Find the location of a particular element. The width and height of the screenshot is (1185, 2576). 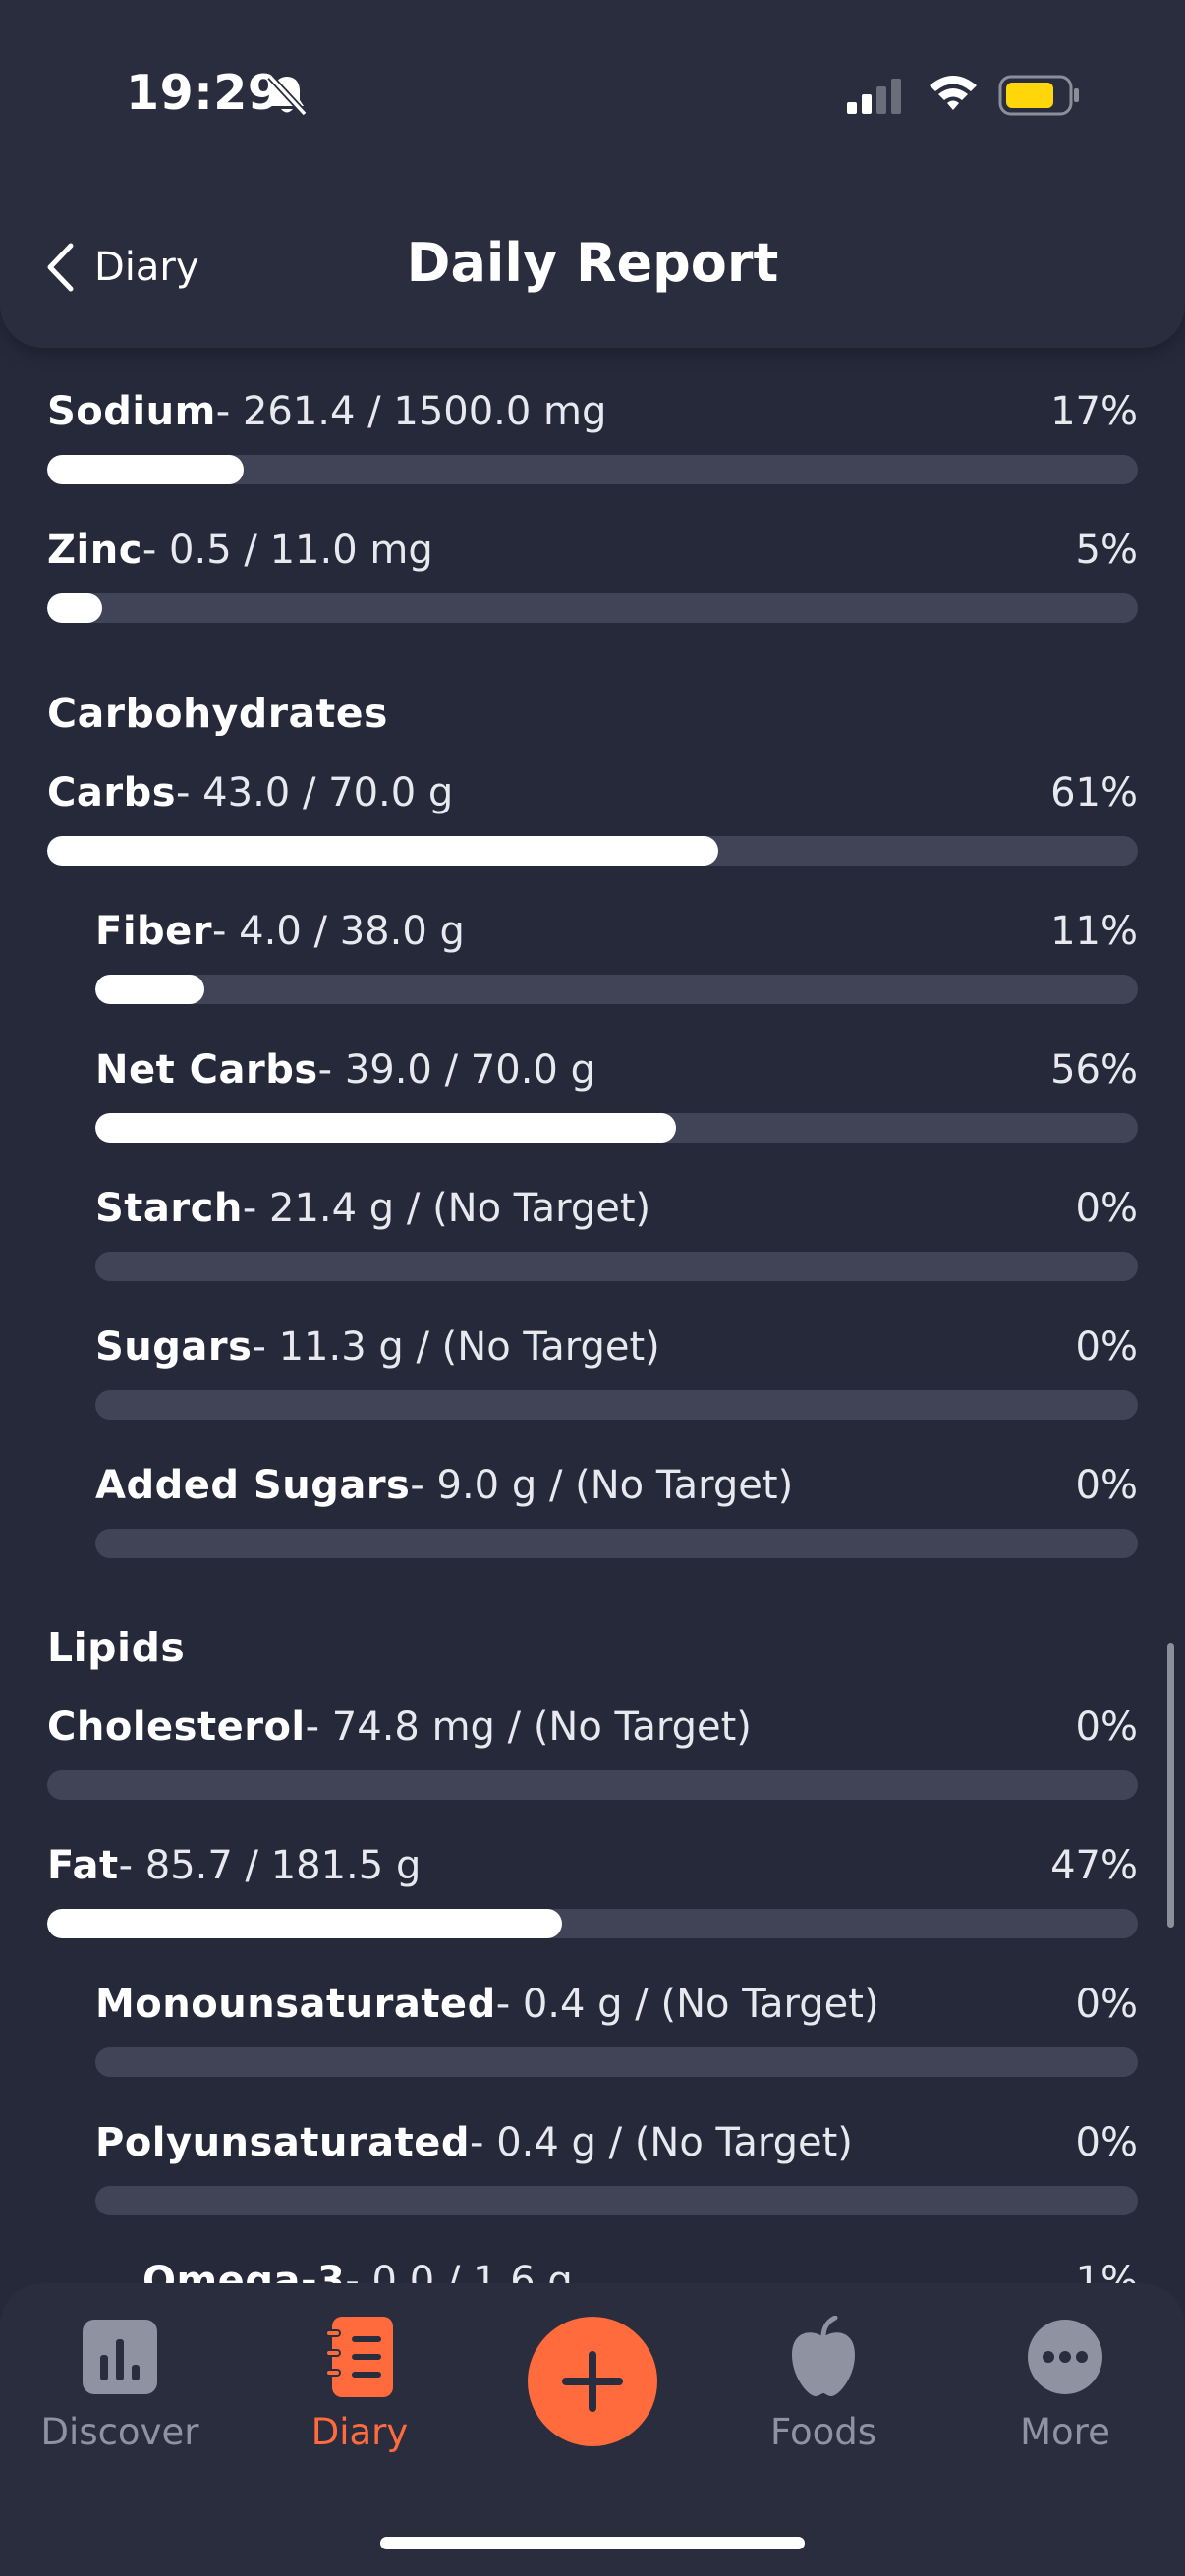

nutrient-detail: - 21.4 g / (No Target) is located at coordinates (447, 1208).